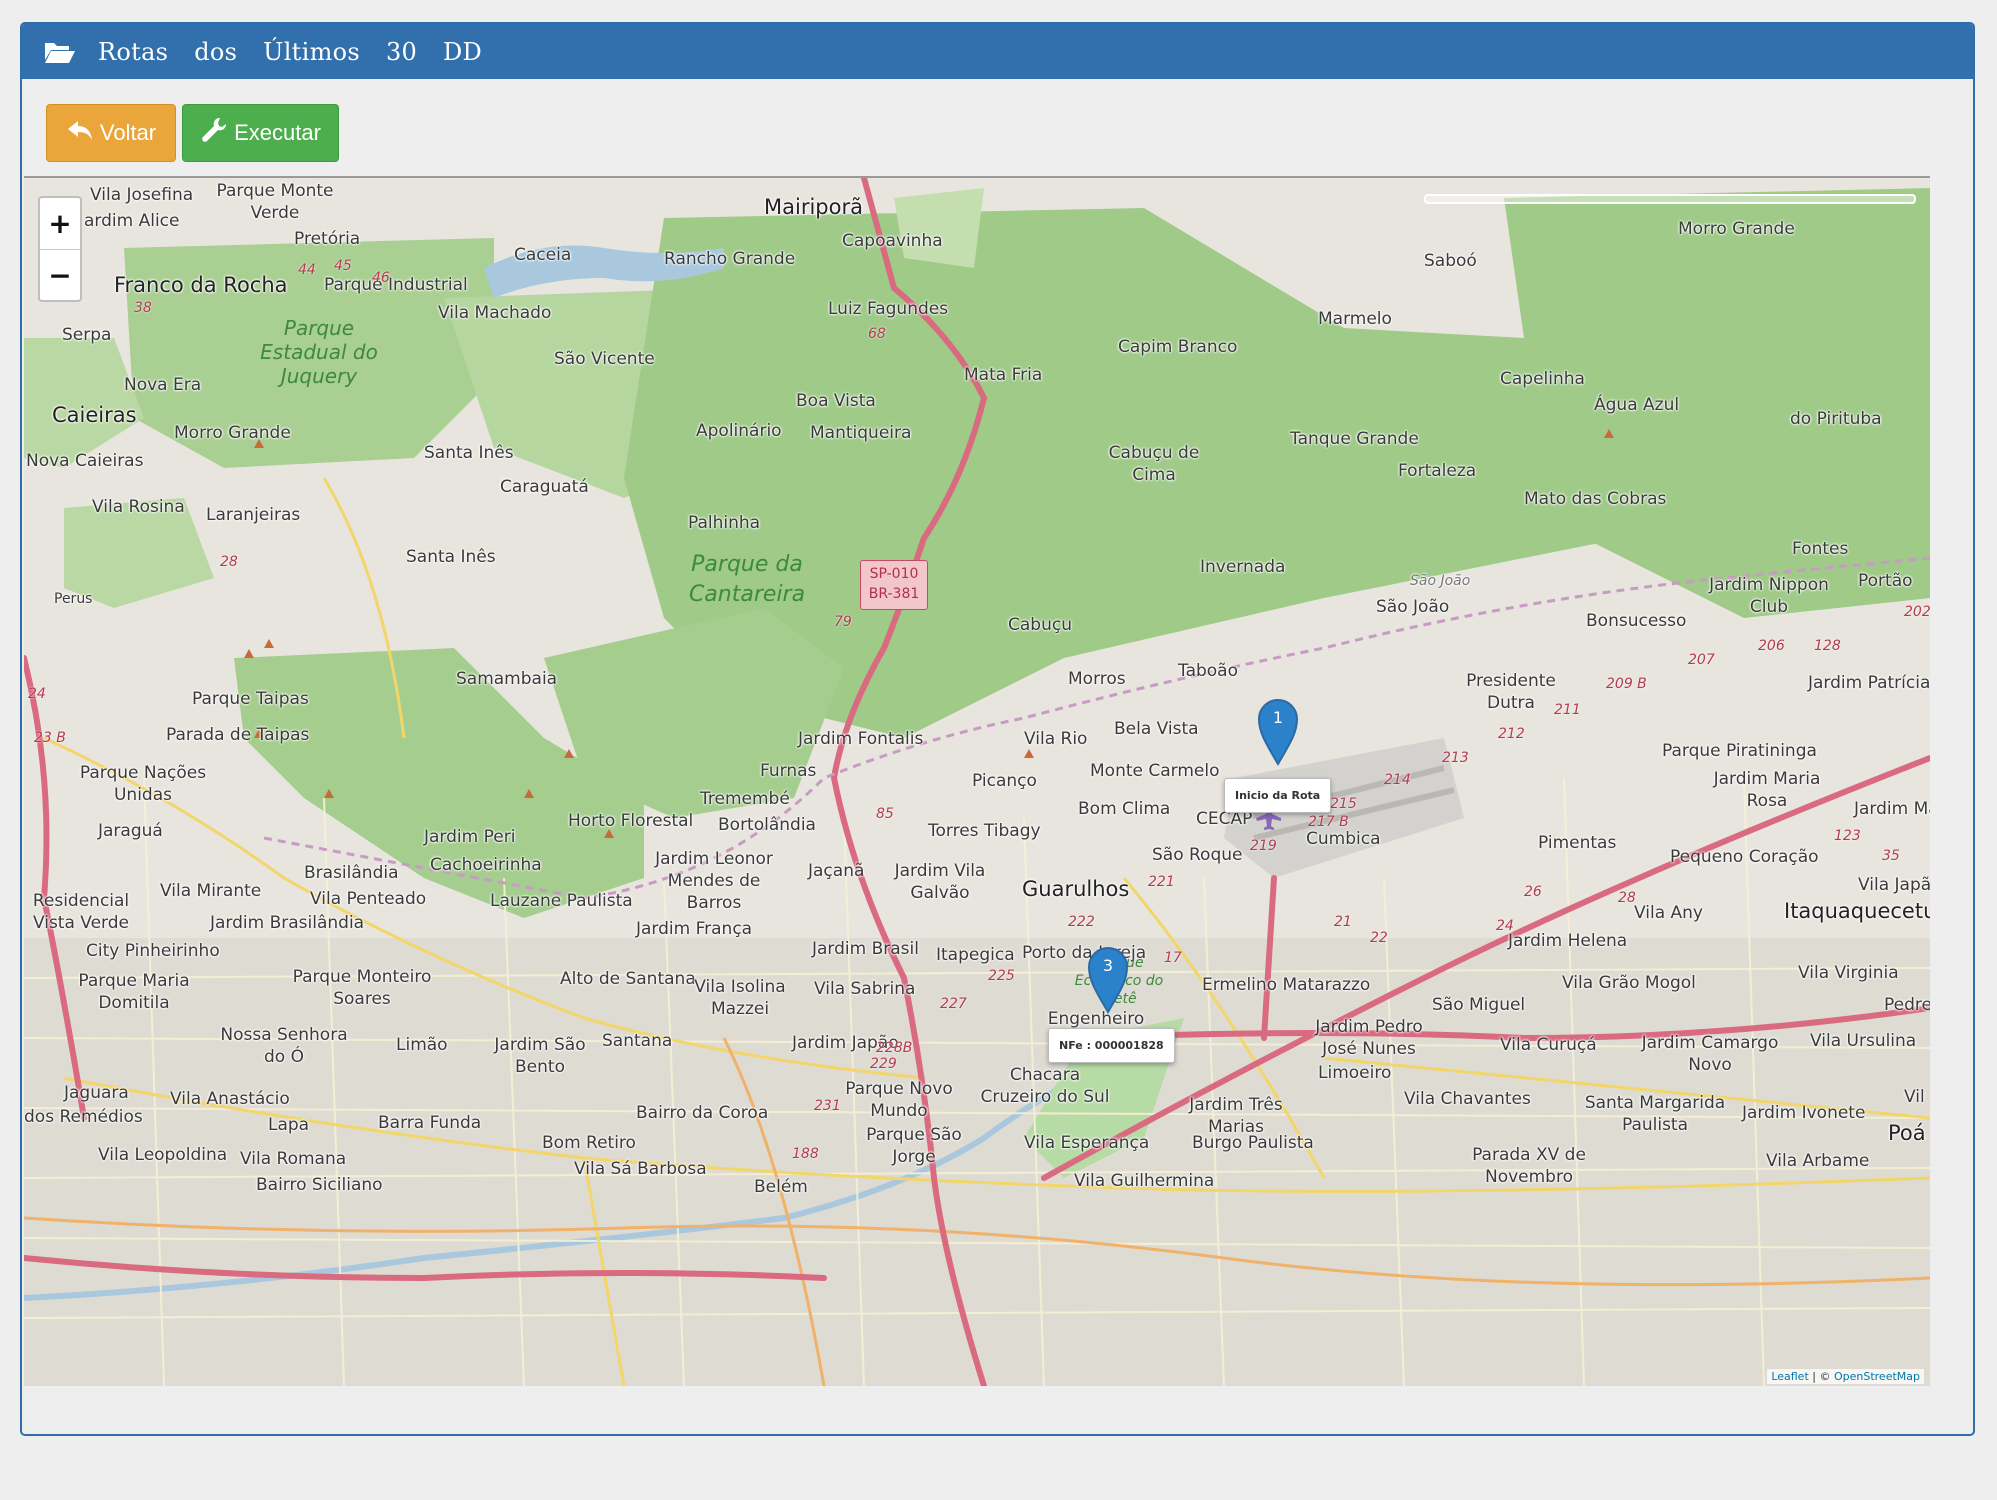  What do you see at coordinates (1173, 958) in the screenshot?
I see `road-number: 17` at bounding box center [1173, 958].